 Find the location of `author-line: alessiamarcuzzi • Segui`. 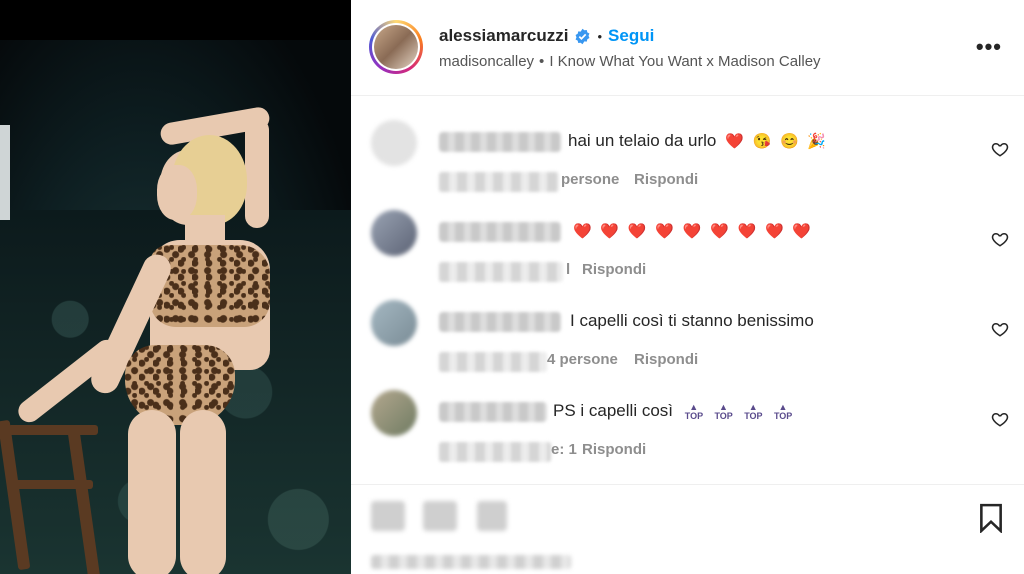

author-line: alessiamarcuzzi • Segui is located at coordinates (546, 36).